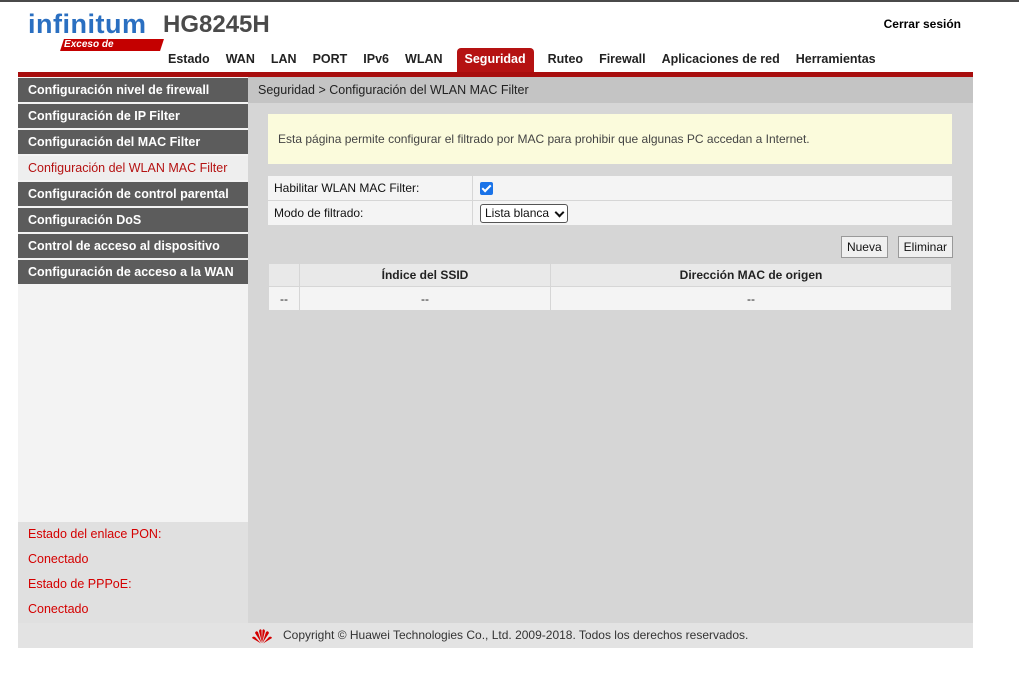 The height and width of the screenshot is (681, 1019). What do you see at coordinates (133, 194) in the screenshot?
I see `sidebar-item-parental-control: Configuración de control parental` at bounding box center [133, 194].